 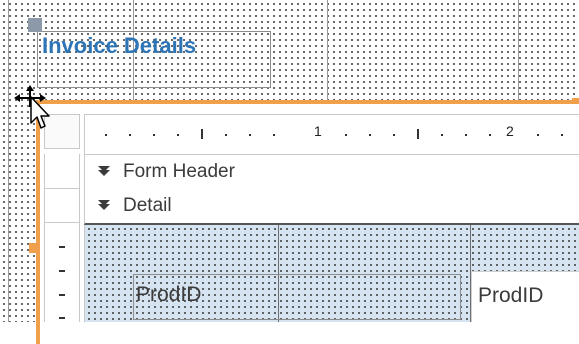 I want to click on detail-section-bar: Detail, so click(x=331, y=207).